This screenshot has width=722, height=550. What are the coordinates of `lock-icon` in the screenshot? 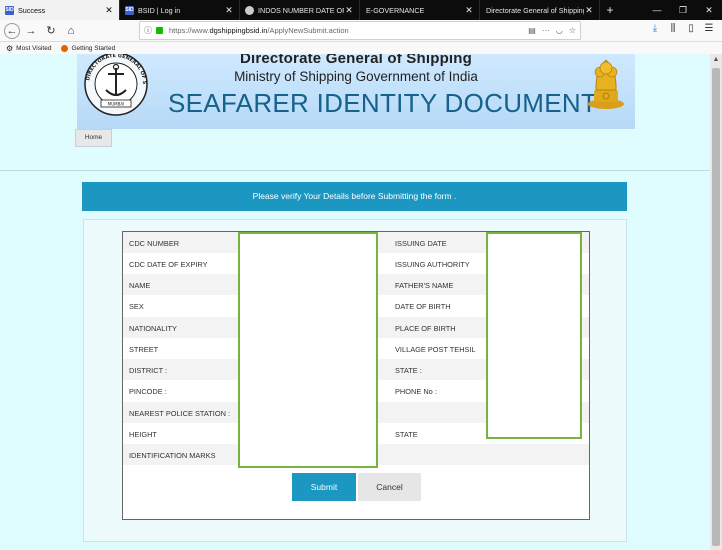 It's located at (159, 30).